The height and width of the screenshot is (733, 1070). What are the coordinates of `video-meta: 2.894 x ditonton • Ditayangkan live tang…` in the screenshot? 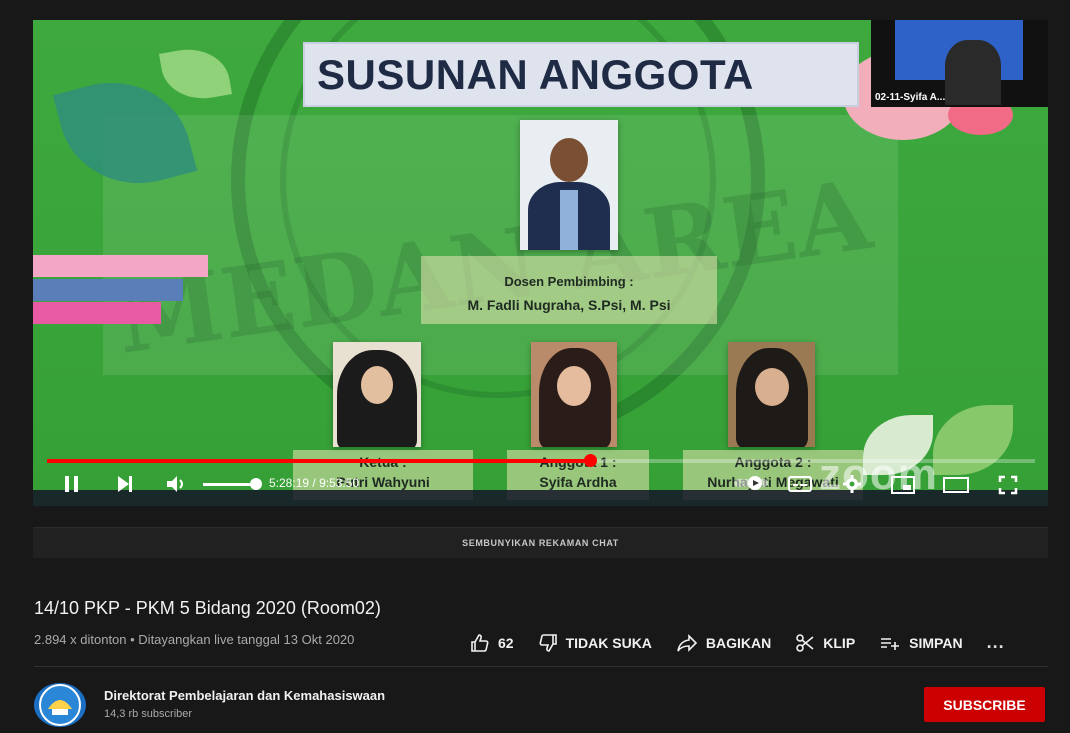 It's located at (194, 639).